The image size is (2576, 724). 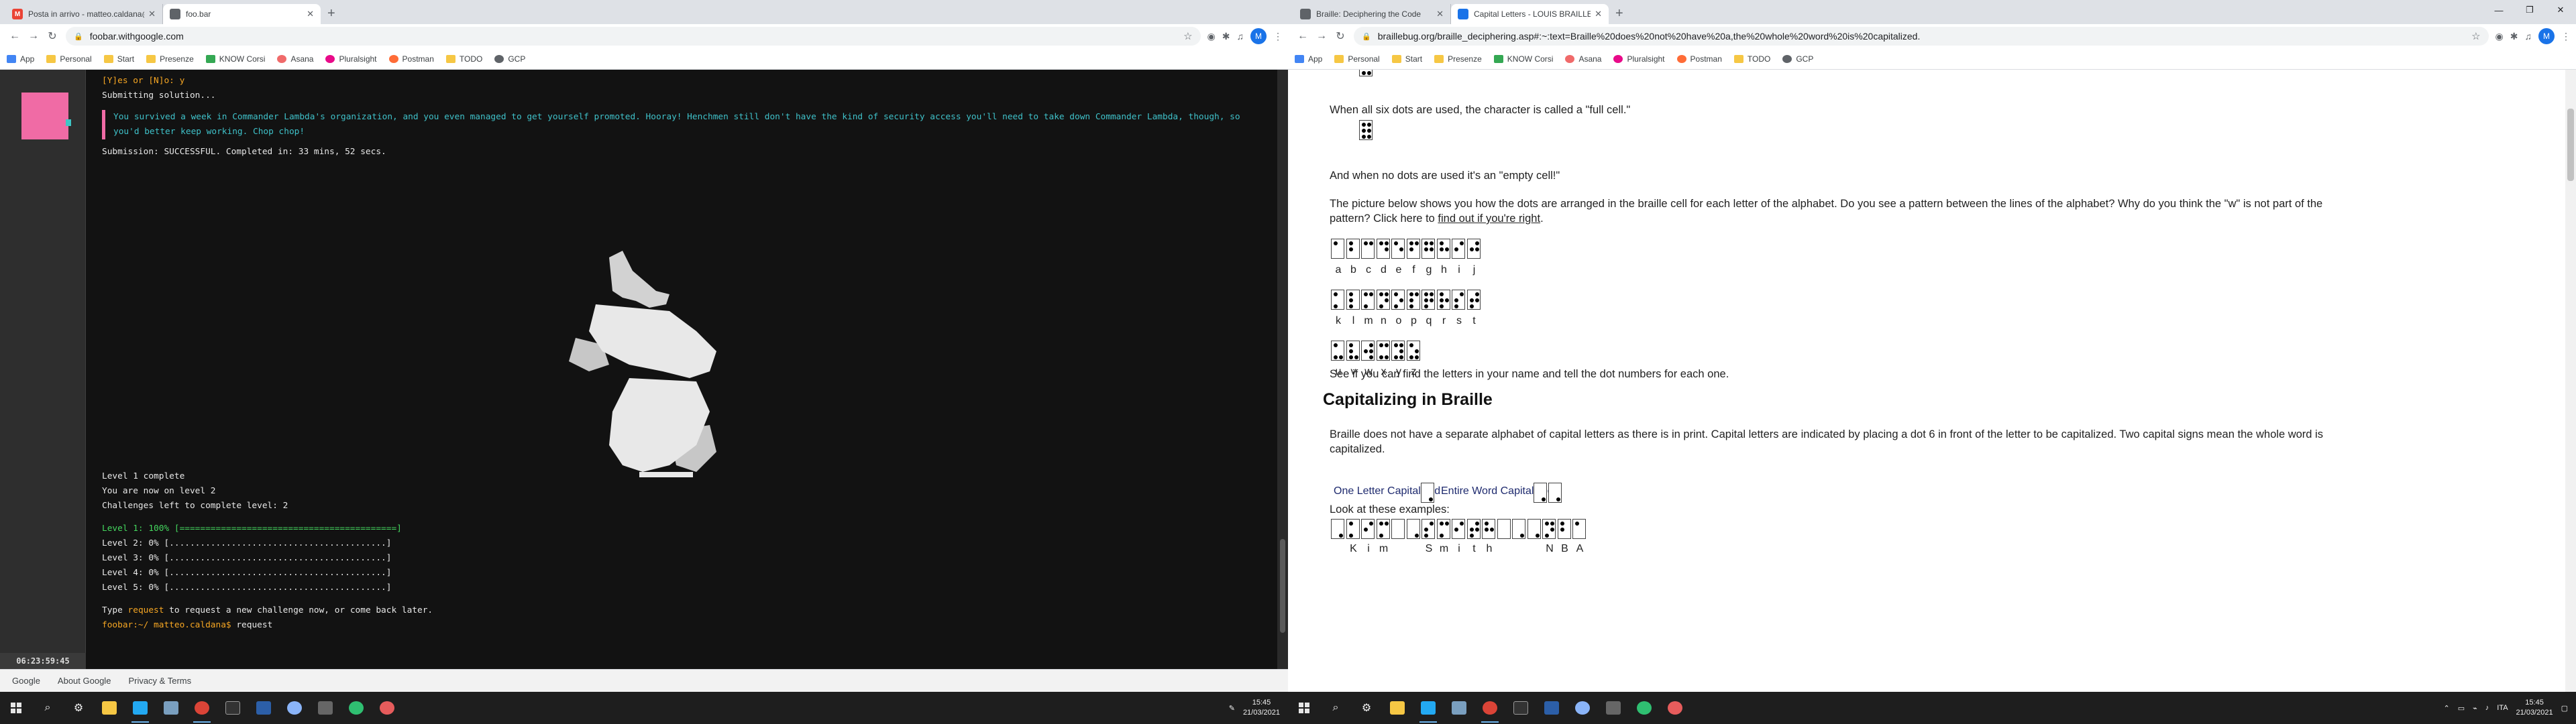 I want to click on pen-icon: ✎, so click(x=1232, y=708).